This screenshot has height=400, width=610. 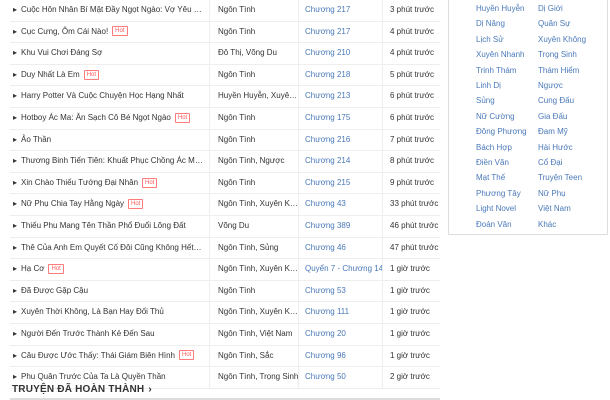 I want to click on genre-link: Đam Mỹ, so click(x=553, y=131).